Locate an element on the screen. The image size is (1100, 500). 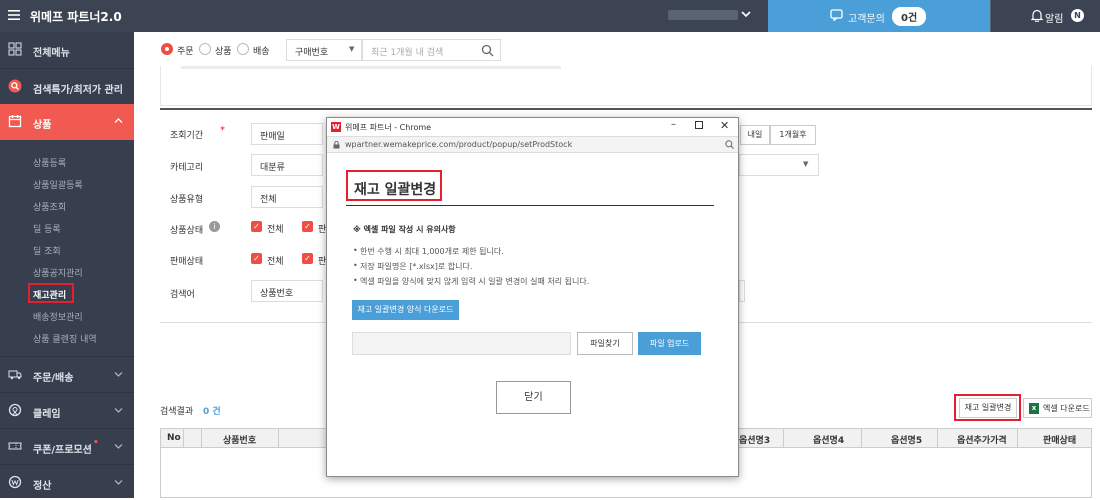
brand-title: 위메프 파트너2.0 is located at coordinates (76, 16).